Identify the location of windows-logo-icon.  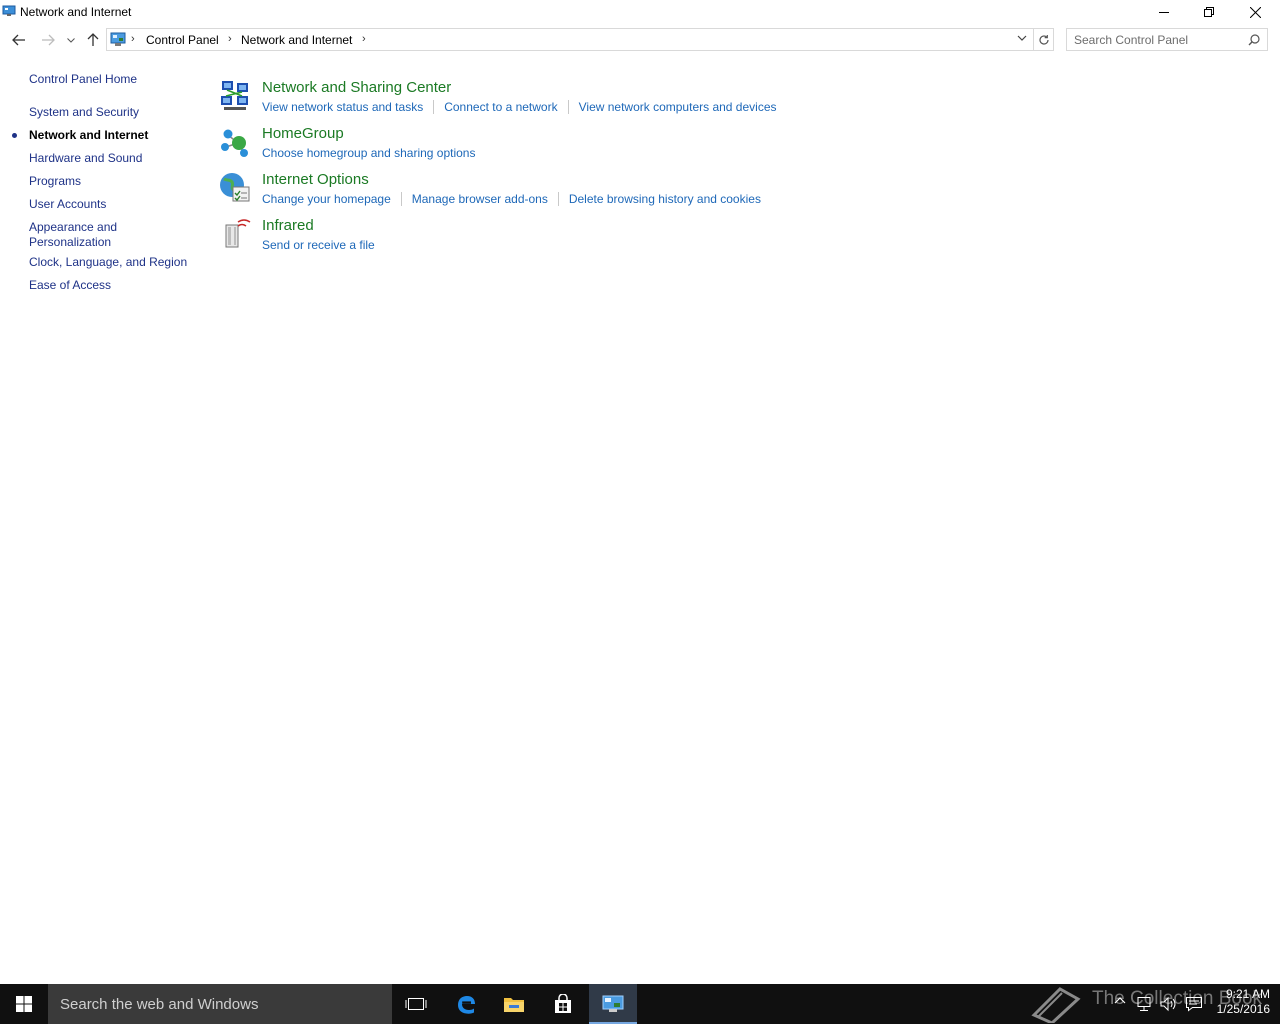
(24, 1004).